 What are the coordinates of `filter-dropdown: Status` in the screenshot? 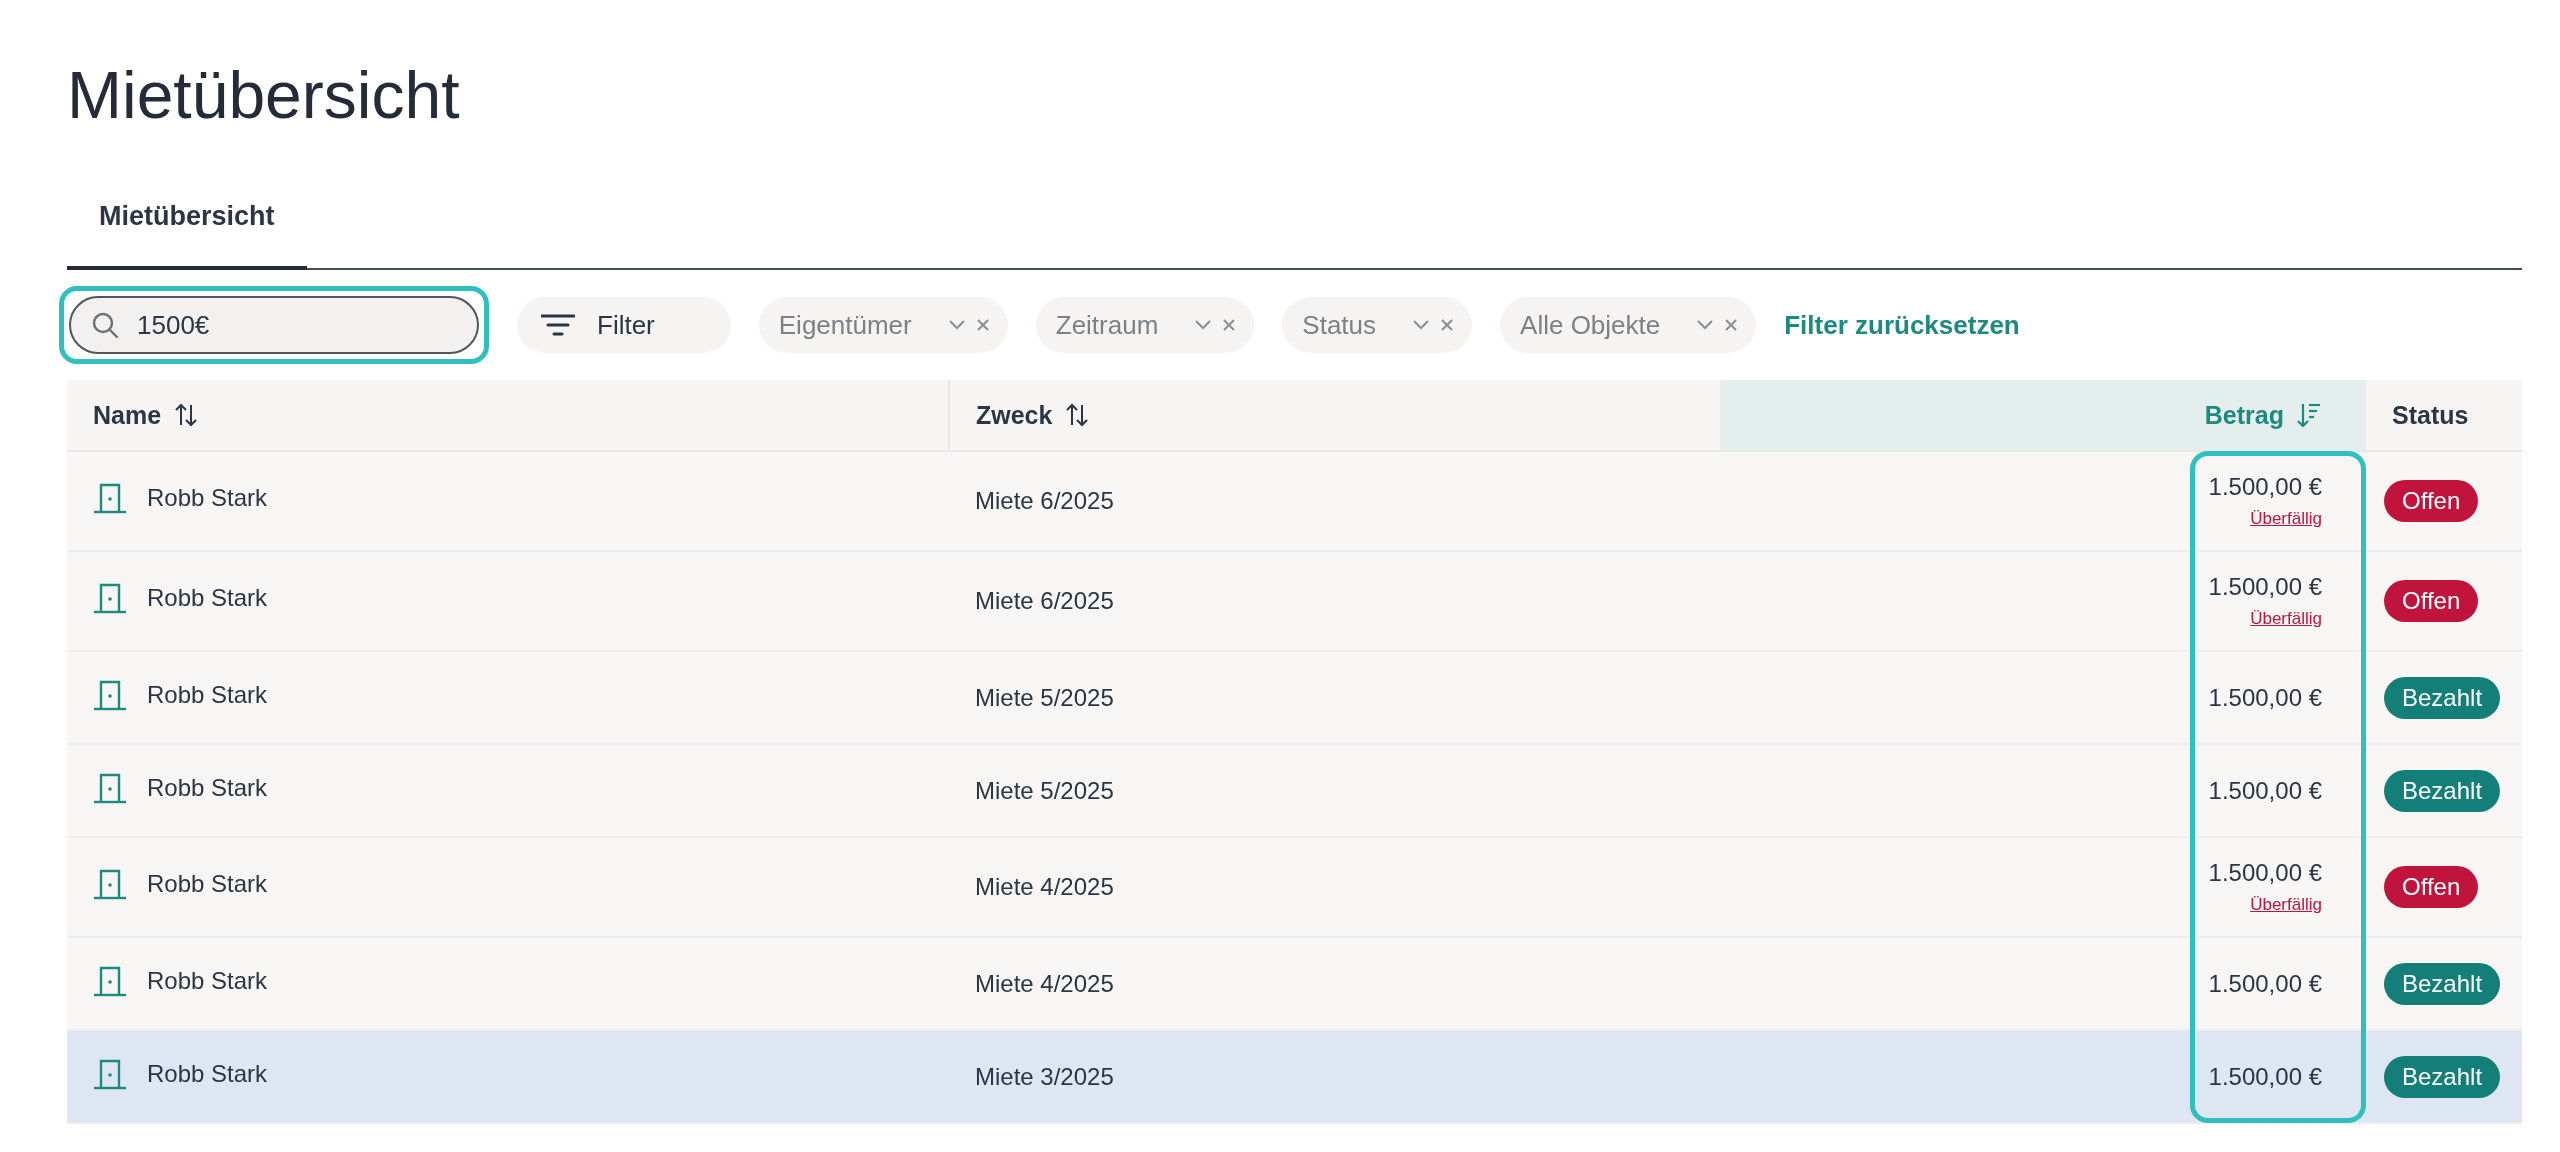 It's located at (1377, 325).